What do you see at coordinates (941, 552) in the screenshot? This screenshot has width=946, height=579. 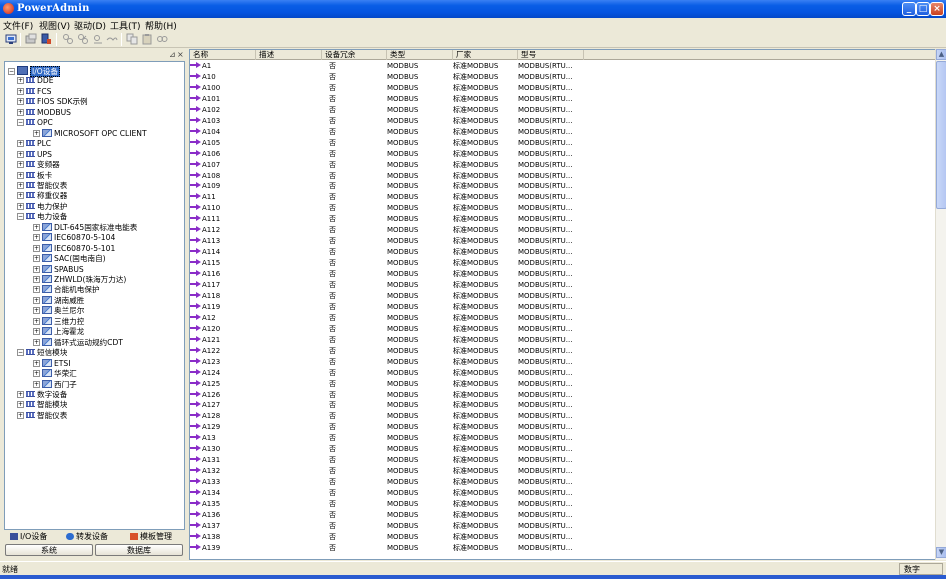 I see `scroll-down-icon: ▼` at bounding box center [941, 552].